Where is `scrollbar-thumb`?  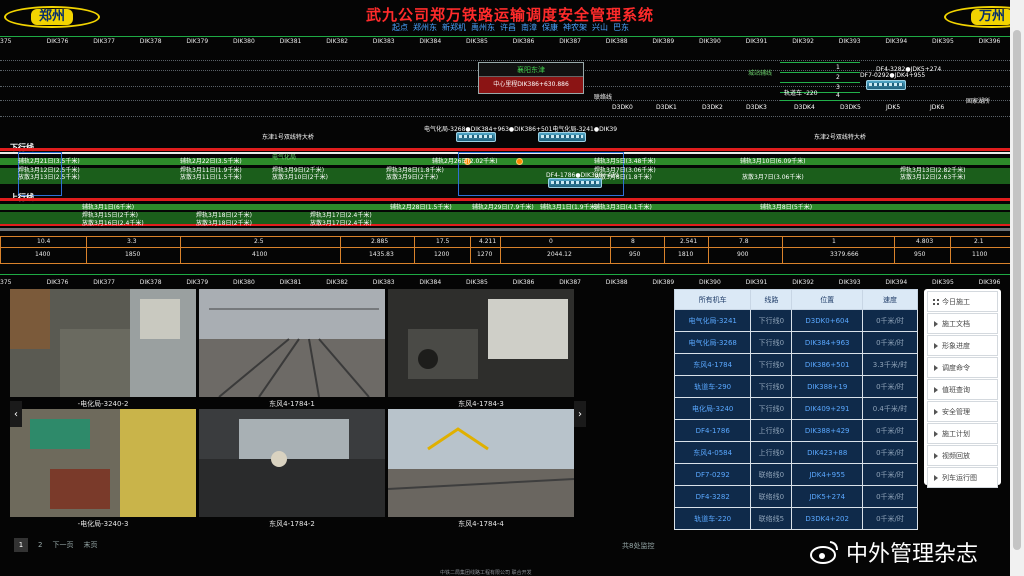 scrollbar-thumb is located at coordinates (1017, 290).